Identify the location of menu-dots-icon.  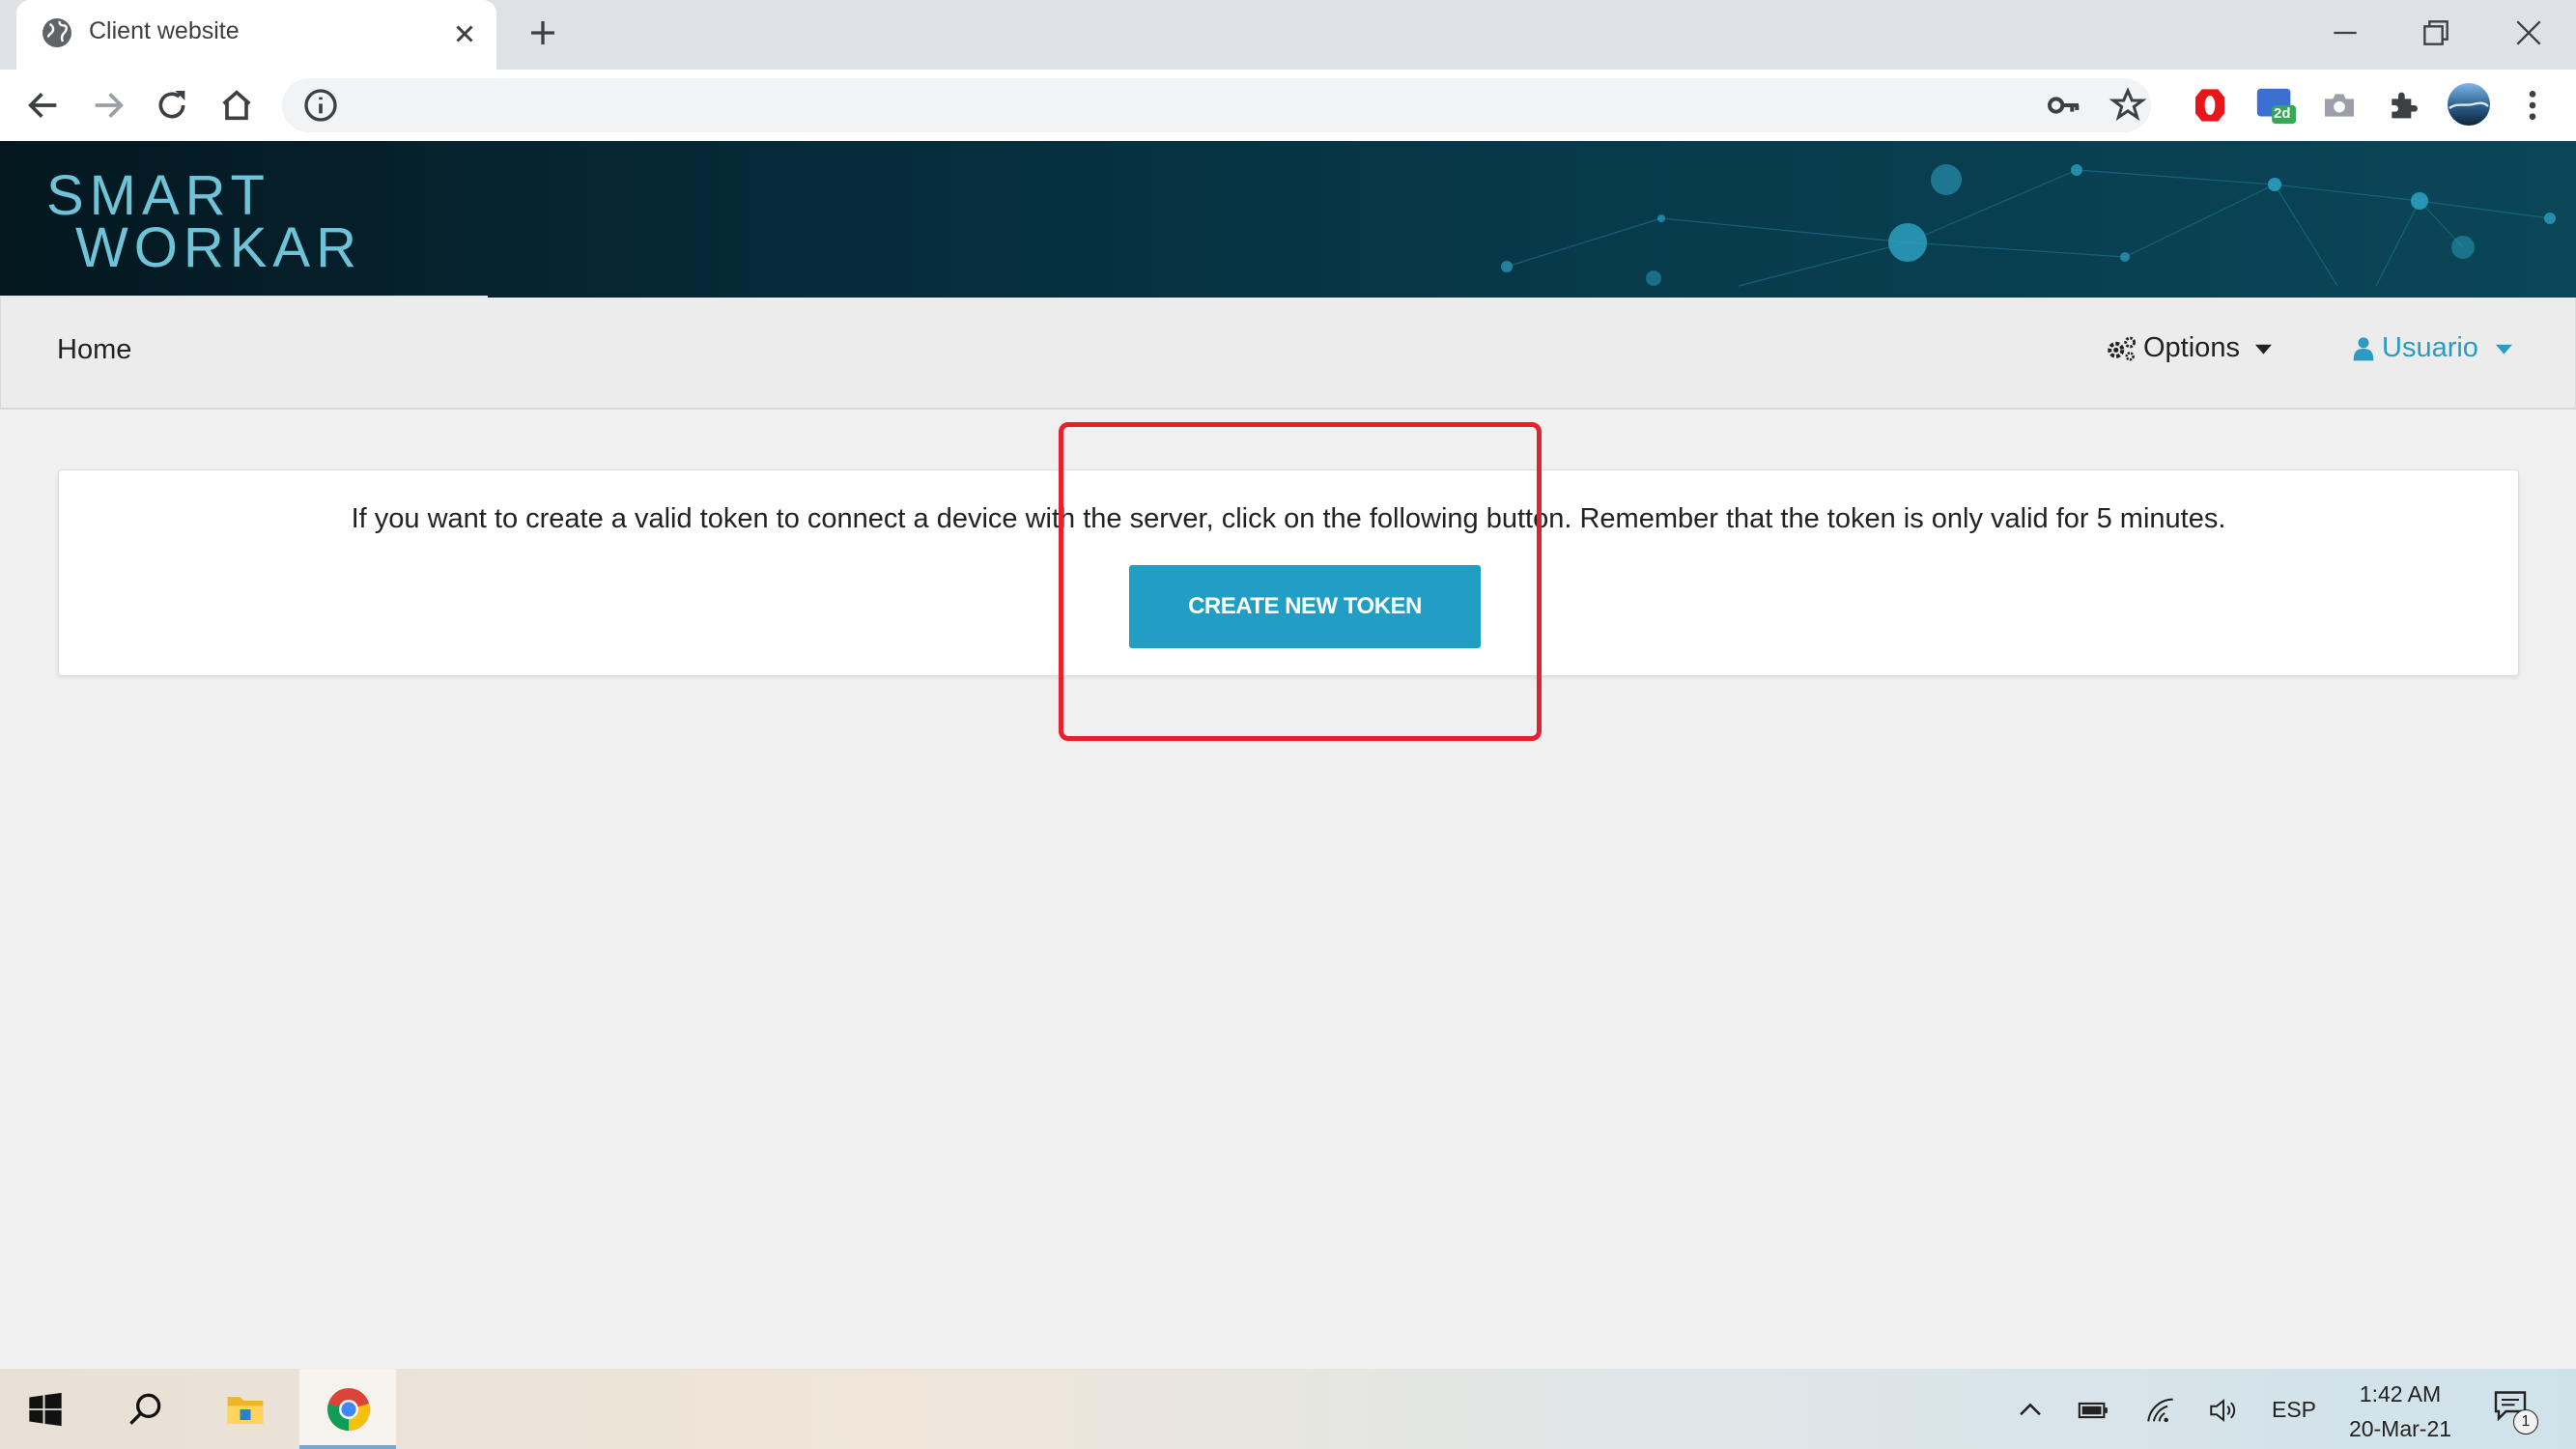
(2532, 105).